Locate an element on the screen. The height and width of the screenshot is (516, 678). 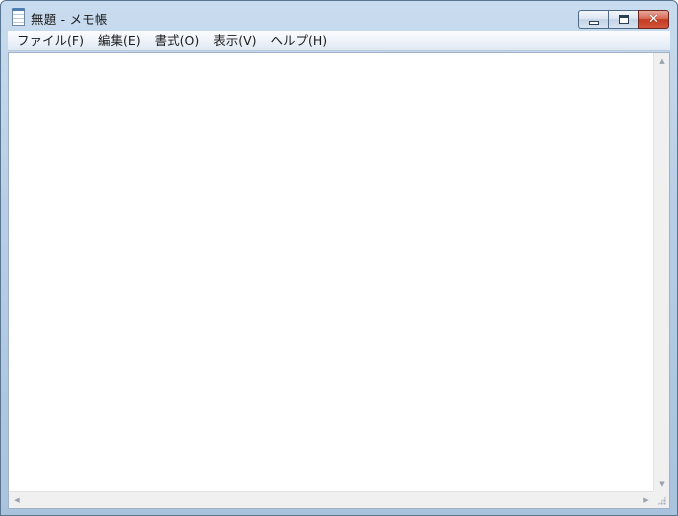
scroll-down-icon: ▼ is located at coordinates (662, 484).